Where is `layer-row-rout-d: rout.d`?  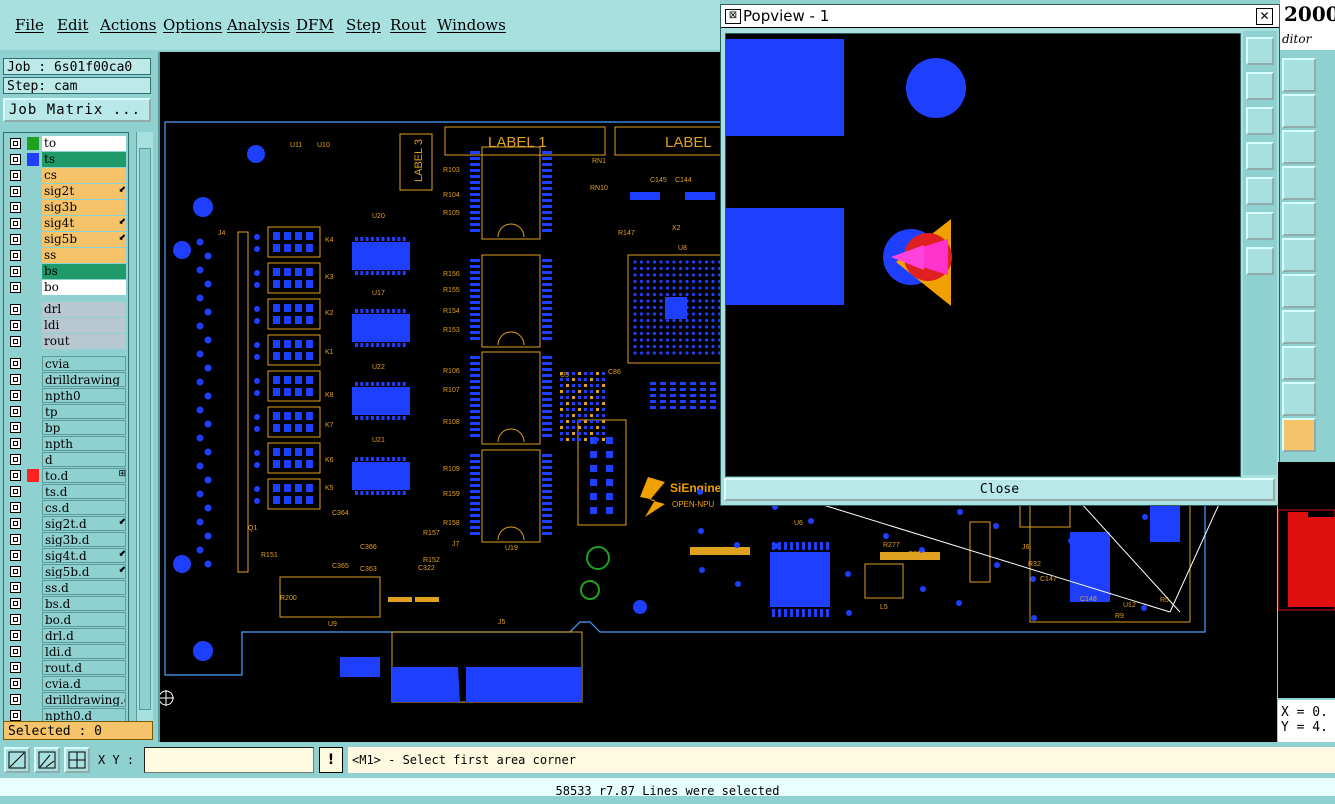 layer-row-rout-d: rout.d is located at coordinates (66, 667).